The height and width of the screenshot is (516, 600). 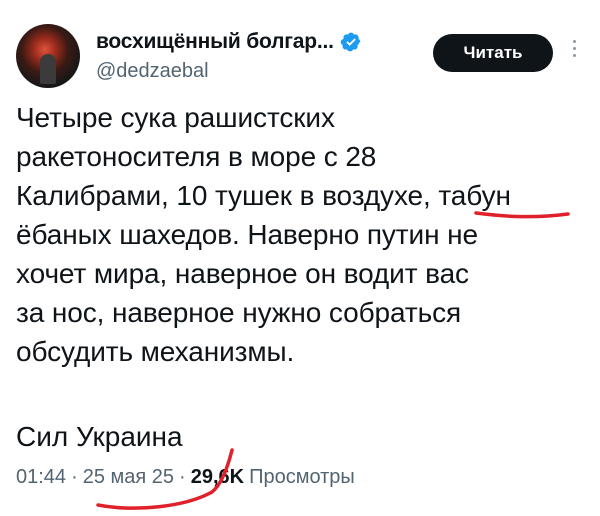 What do you see at coordinates (152, 71) in the screenshot?
I see `author-handle: @dedzaebal` at bounding box center [152, 71].